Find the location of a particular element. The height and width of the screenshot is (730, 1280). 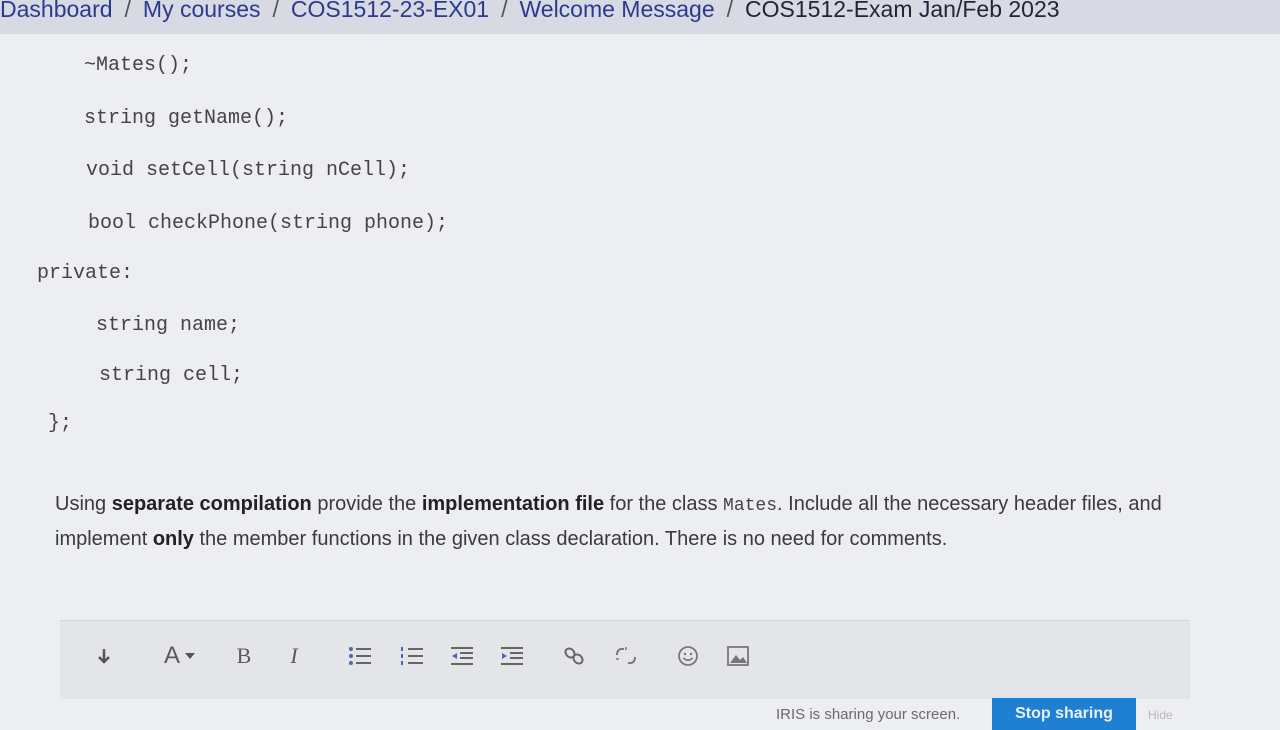

code-line-check-phone: bool checkPhone(string phone); is located at coordinates (268, 223).